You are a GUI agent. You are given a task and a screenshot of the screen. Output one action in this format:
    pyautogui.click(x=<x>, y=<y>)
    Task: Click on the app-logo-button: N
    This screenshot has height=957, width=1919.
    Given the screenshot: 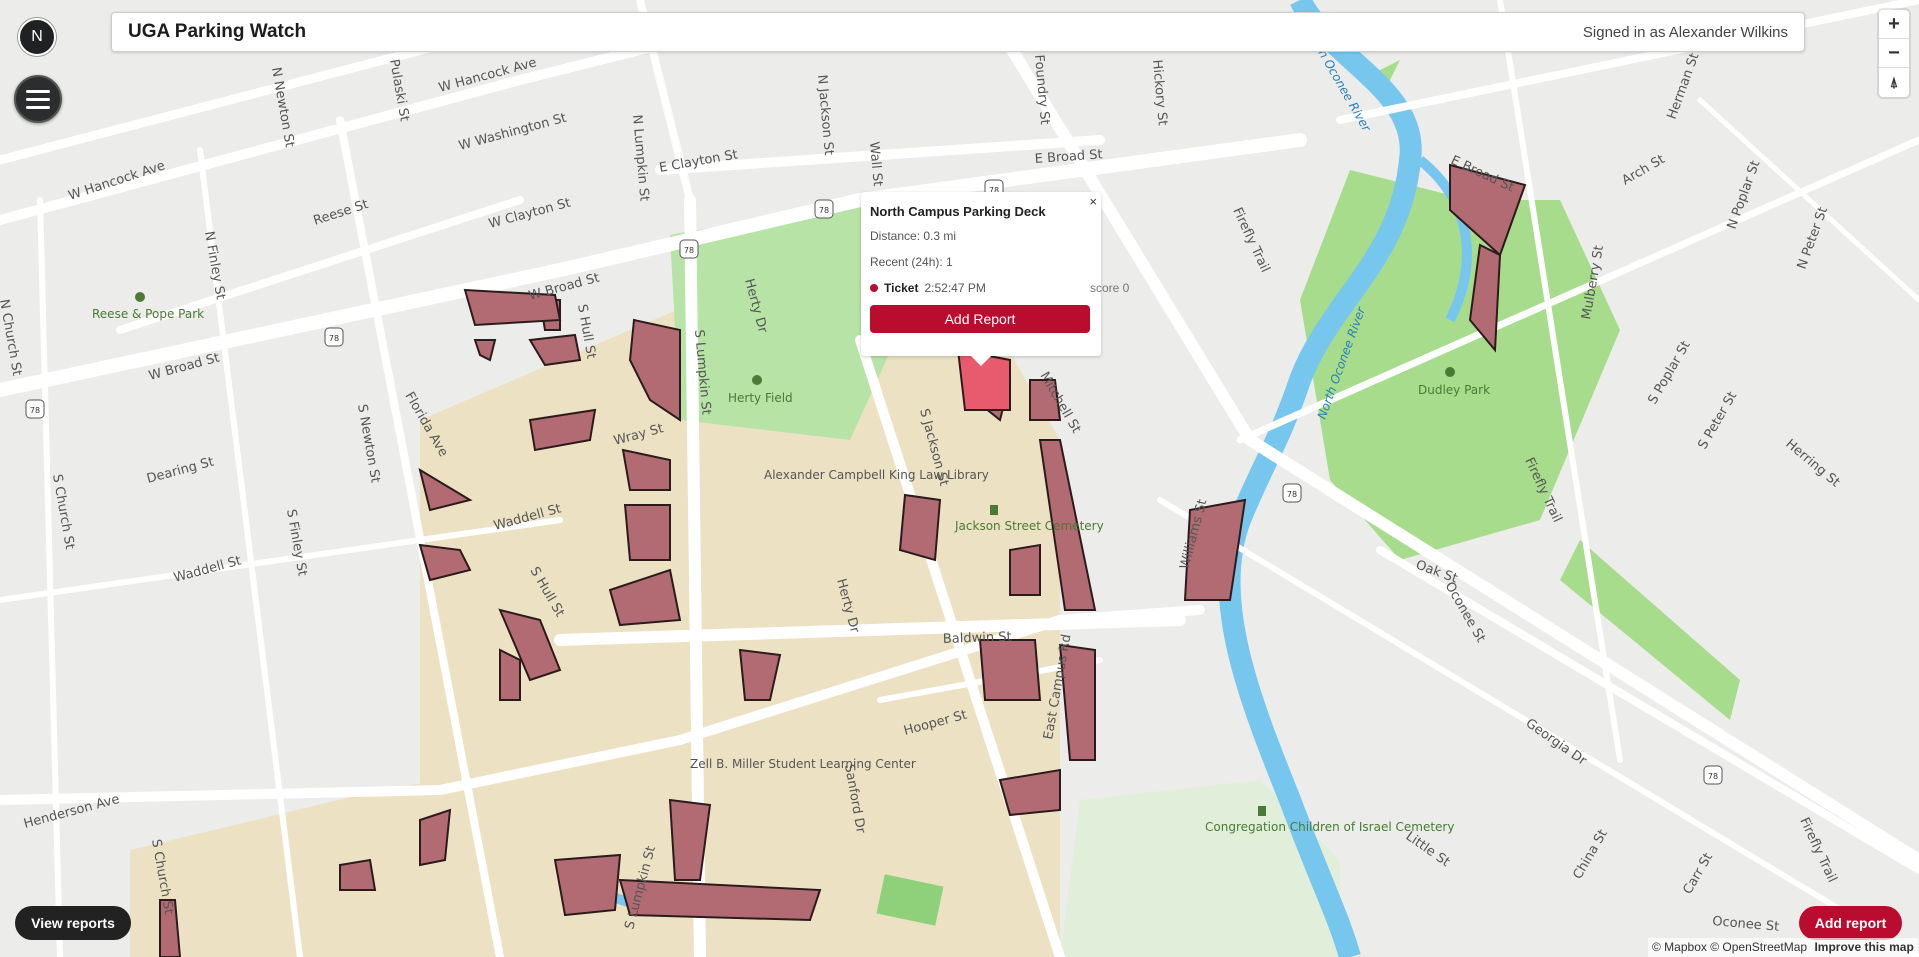 What is the action you would take?
    pyautogui.click(x=37, y=37)
    